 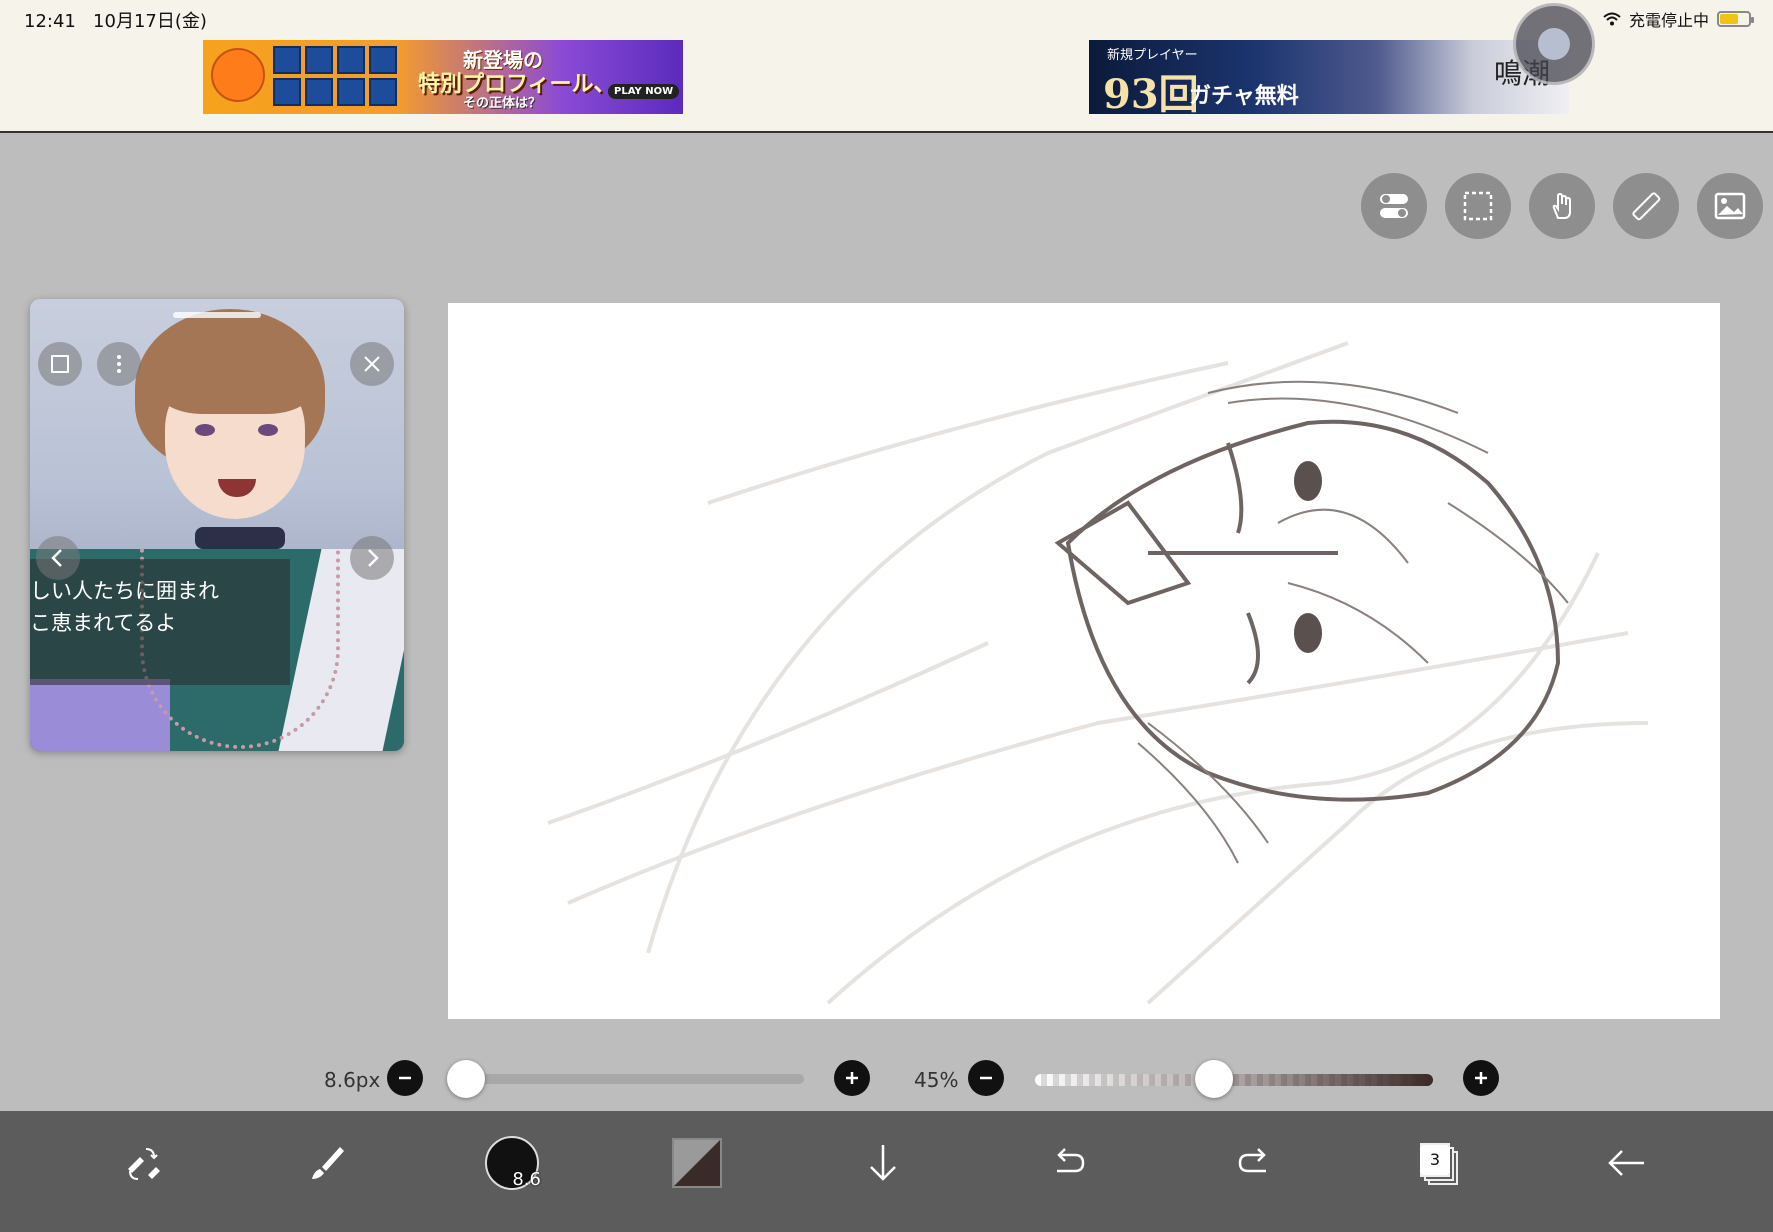 I want to click on chevron-left-icon, so click(x=56, y=558).